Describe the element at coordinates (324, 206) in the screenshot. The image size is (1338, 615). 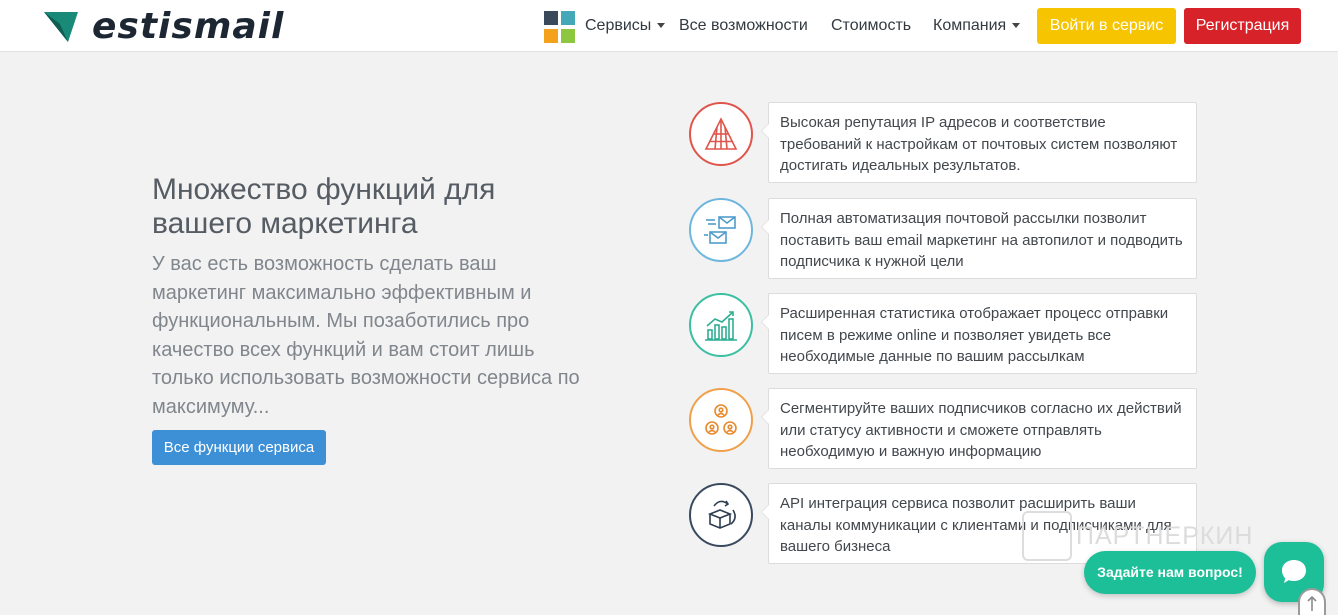
I see `hero-title: Множество функций для вашего маркетинга` at that location.